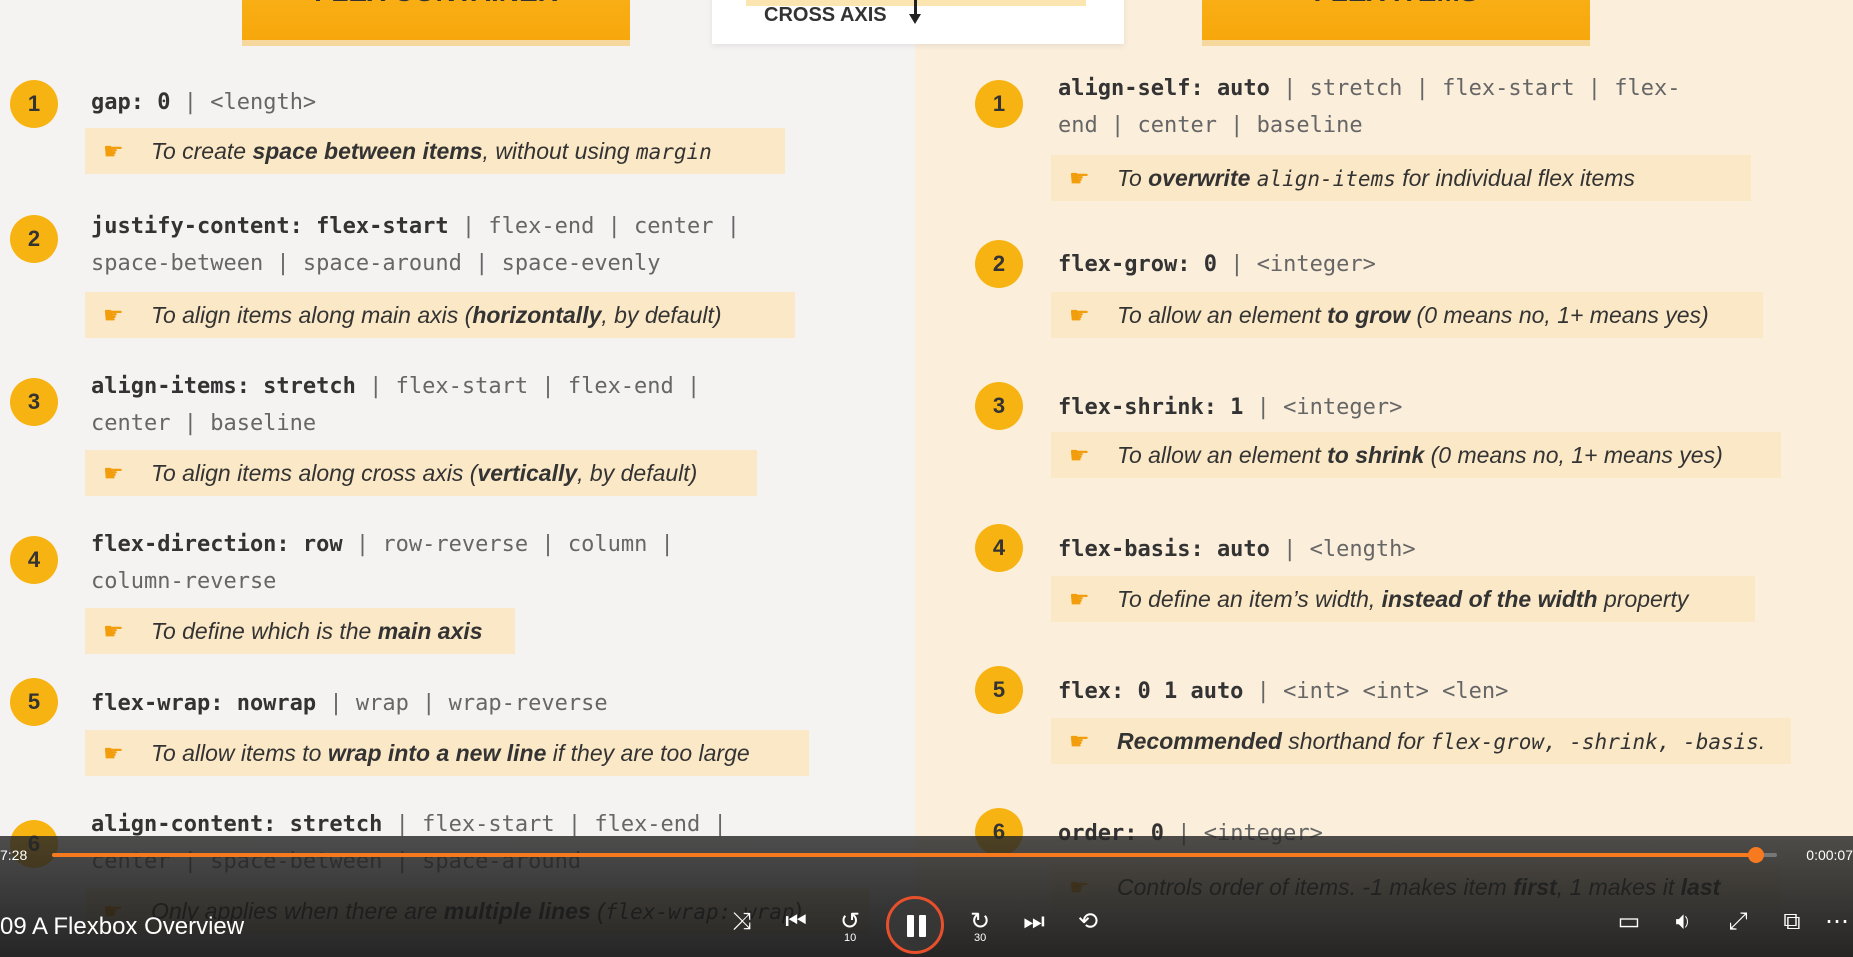 The image size is (1853, 957). Describe the element at coordinates (508, 544) in the screenshot. I see `property-alternatives: | row-reverse | column |` at that location.